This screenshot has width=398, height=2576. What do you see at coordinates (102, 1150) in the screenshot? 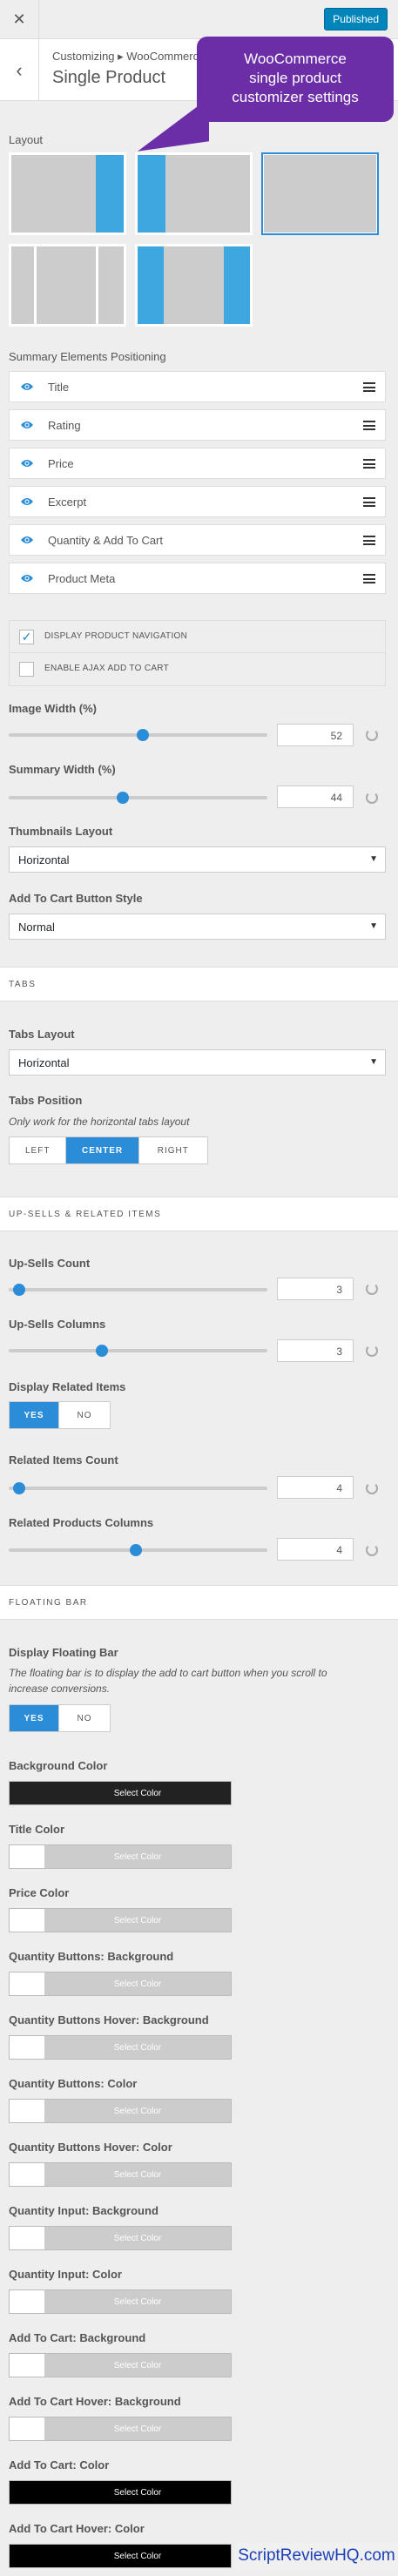
I see `tabs-position-center: CENTER` at bounding box center [102, 1150].